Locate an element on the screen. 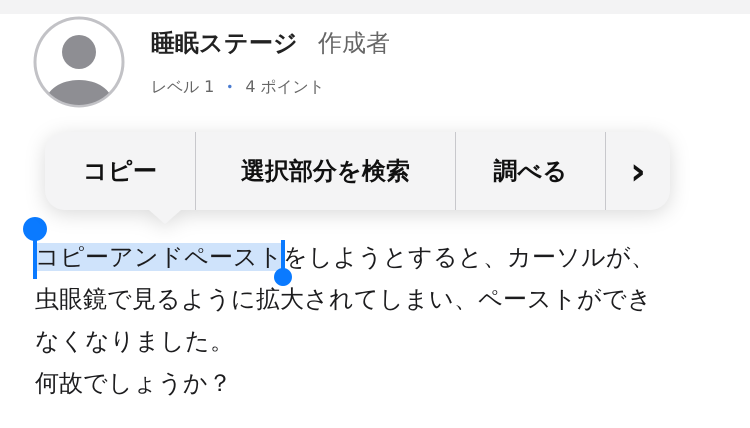 The width and height of the screenshot is (750, 428). author-level: レベル 1 is located at coordinates (182, 87).